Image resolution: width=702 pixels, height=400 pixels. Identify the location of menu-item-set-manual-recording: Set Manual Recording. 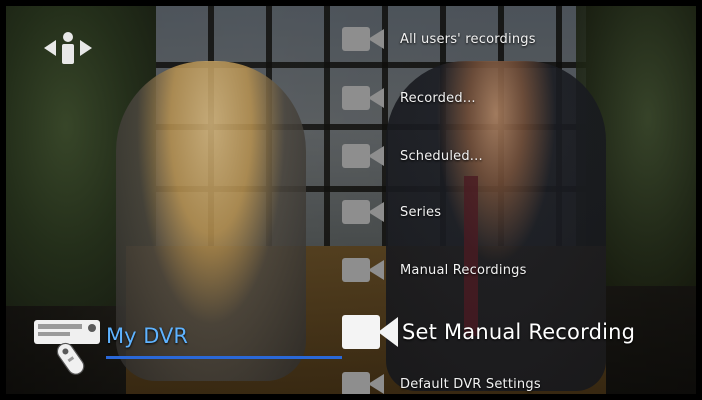
(488, 332).